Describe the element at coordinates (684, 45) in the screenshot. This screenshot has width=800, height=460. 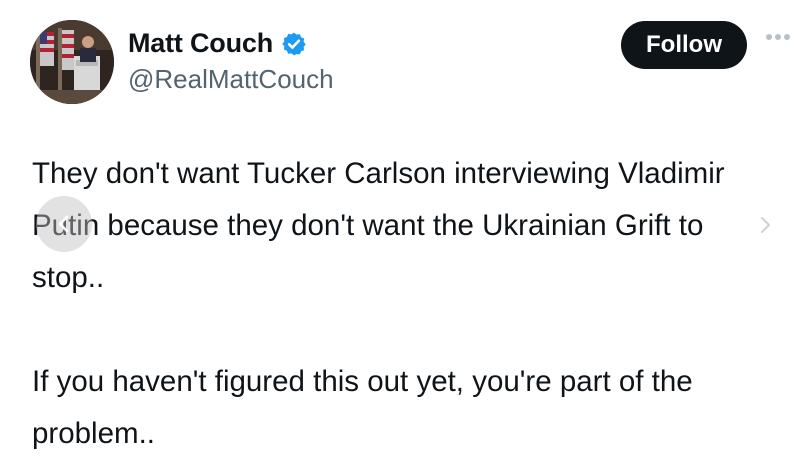
I see `follow-button: Follow` at that location.